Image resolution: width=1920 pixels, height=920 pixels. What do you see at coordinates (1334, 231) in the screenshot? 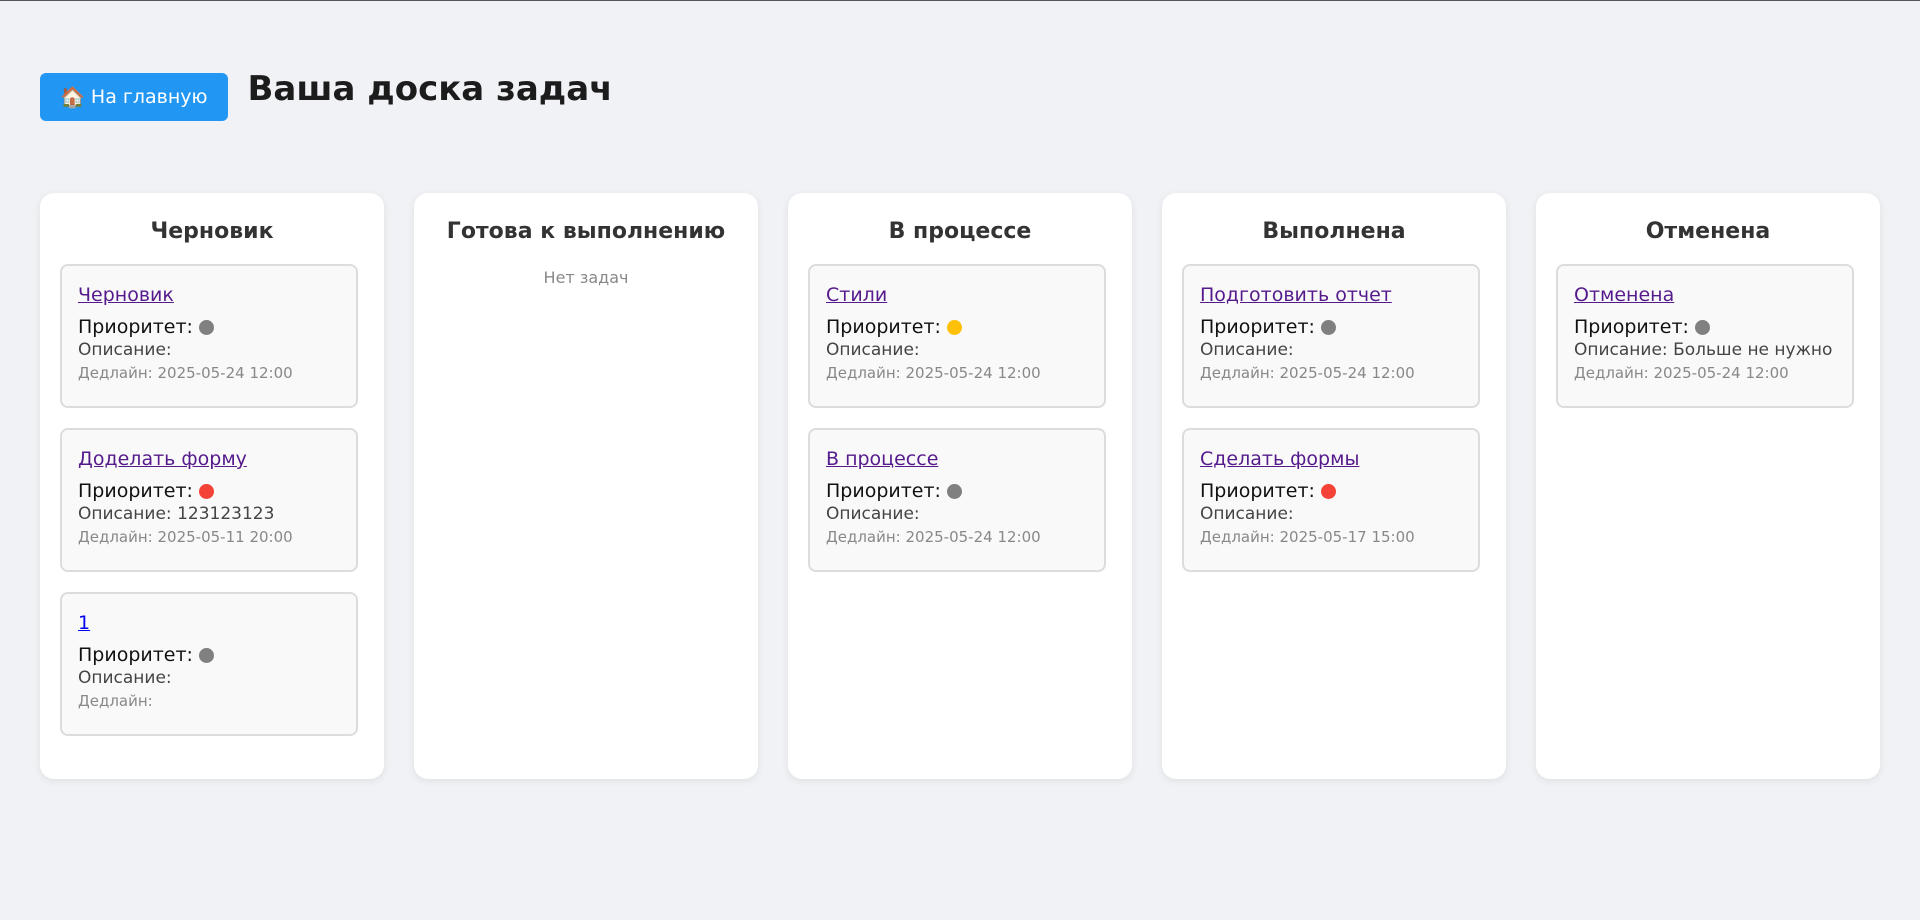
I see `column-title: Выполнена` at bounding box center [1334, 231].